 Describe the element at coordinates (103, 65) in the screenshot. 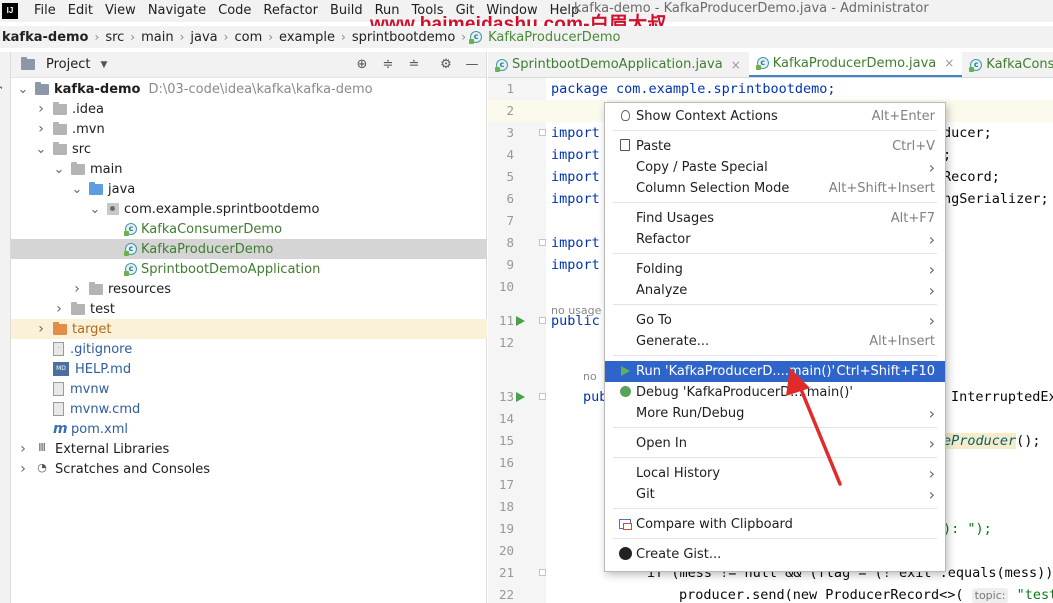

I see `chevron-down-icon: ▼` at that location.